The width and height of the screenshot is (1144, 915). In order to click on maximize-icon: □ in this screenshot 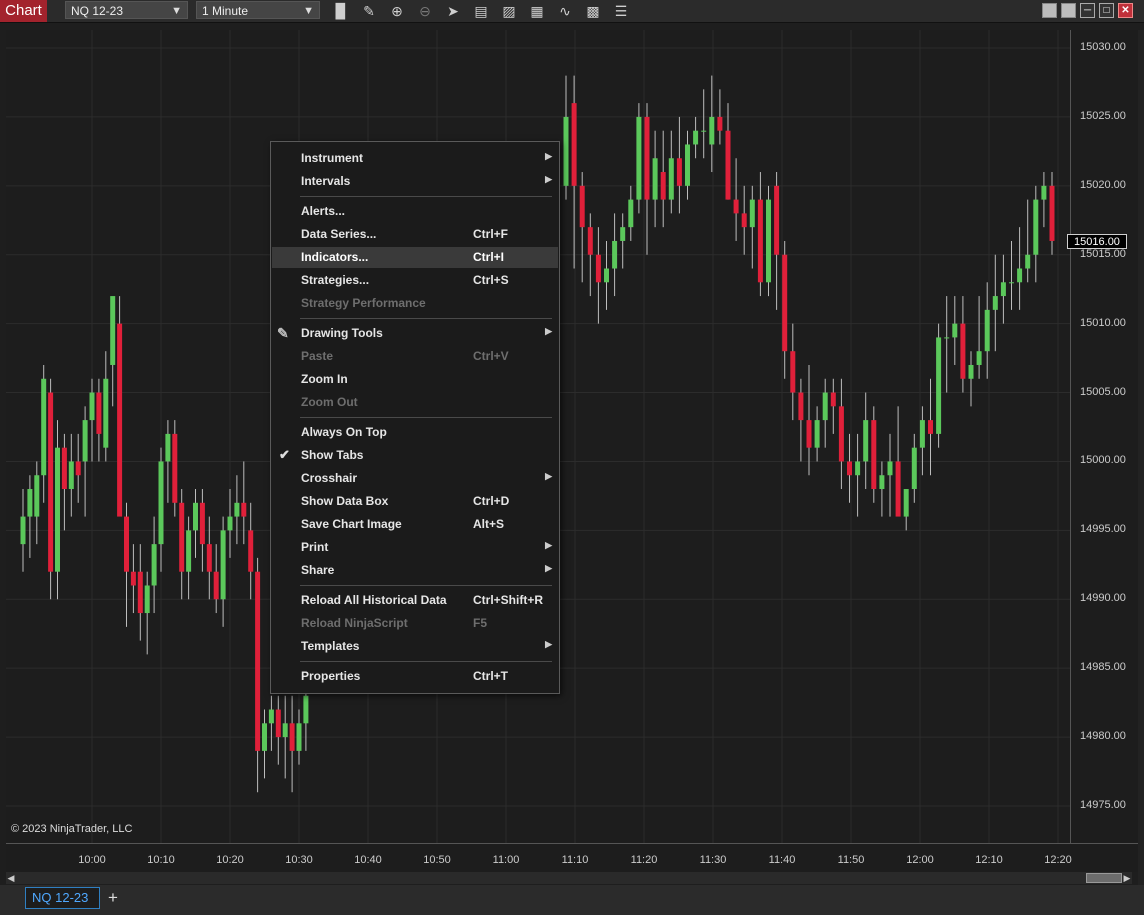, I will do `click(1106, 10)`.